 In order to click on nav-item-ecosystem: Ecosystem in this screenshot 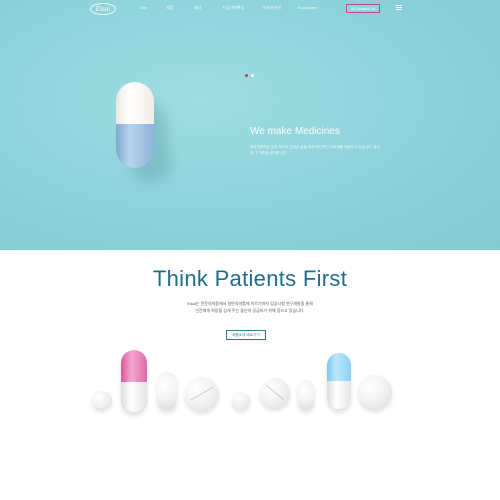, I will do `click(308, 7)`.